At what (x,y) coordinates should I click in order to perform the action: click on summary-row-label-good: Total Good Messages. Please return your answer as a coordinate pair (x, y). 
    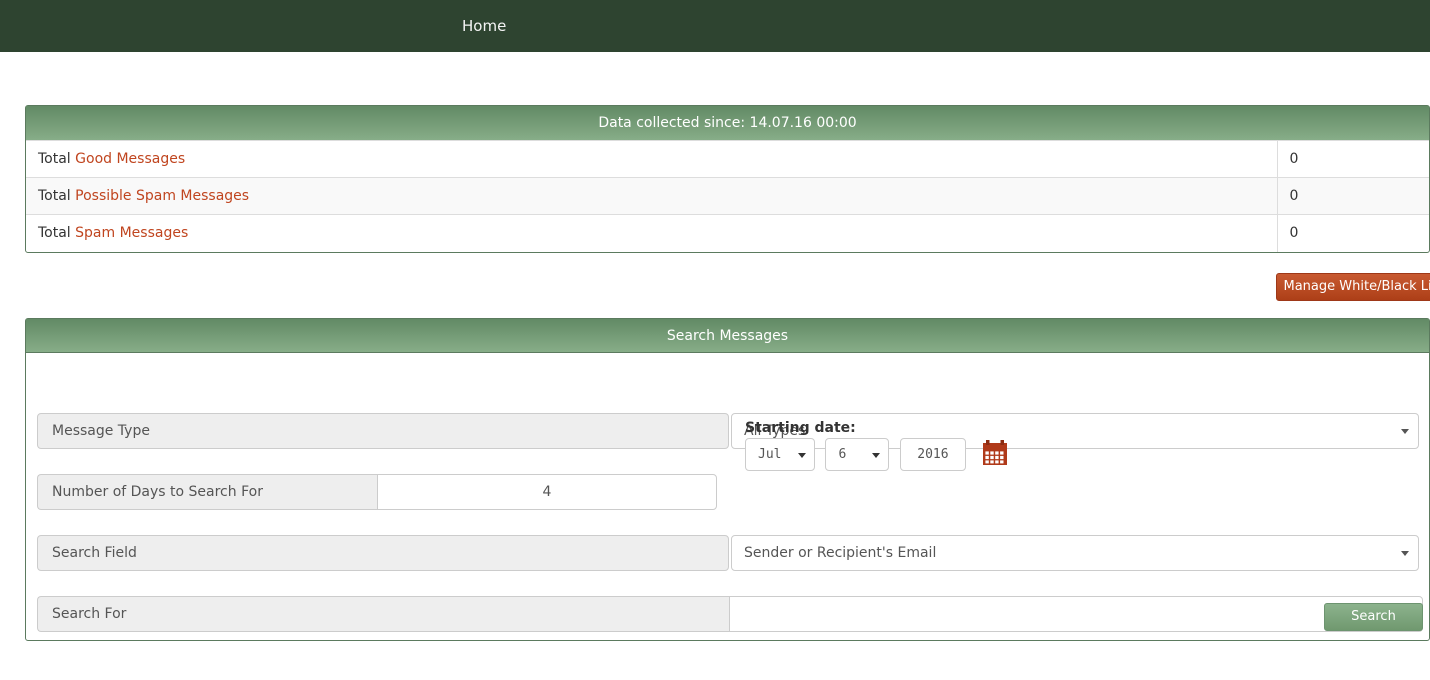
    Looking at the image, I should click on (652, 159).